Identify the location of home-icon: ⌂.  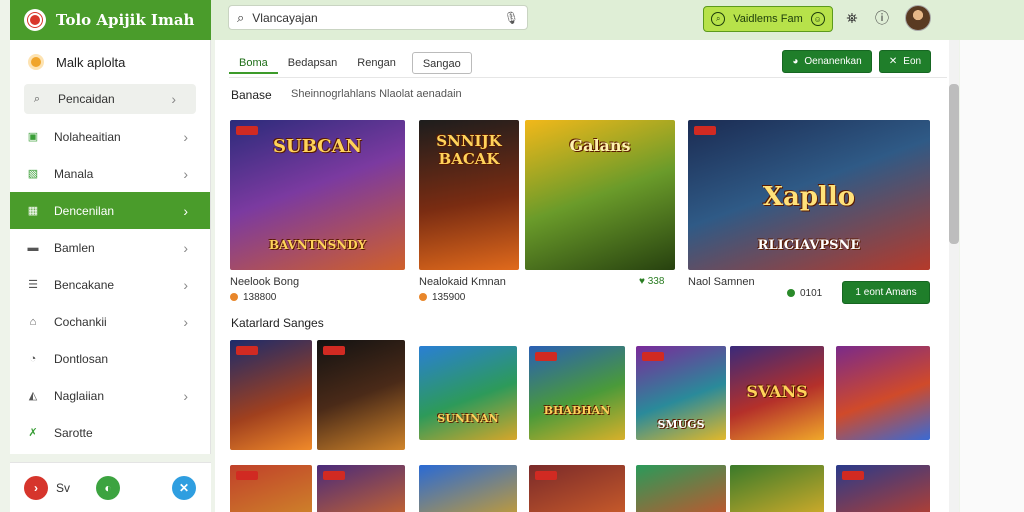
(33, 321).